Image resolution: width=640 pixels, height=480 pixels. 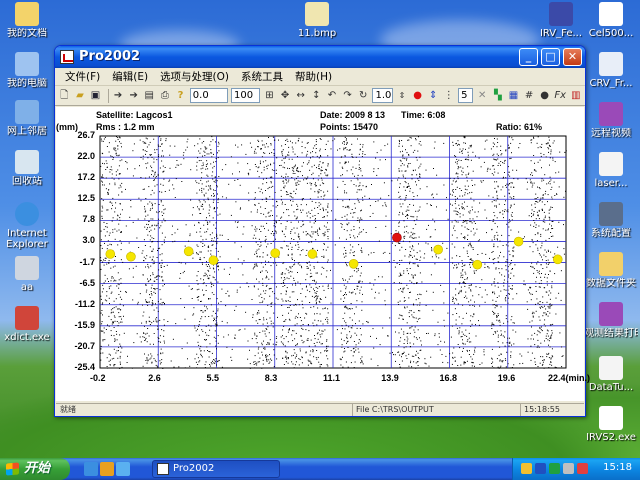 What do you see at coordinates (285, 96) in the screenshot?
I see `move-icon: ✥` at bounding box center [285, 96].